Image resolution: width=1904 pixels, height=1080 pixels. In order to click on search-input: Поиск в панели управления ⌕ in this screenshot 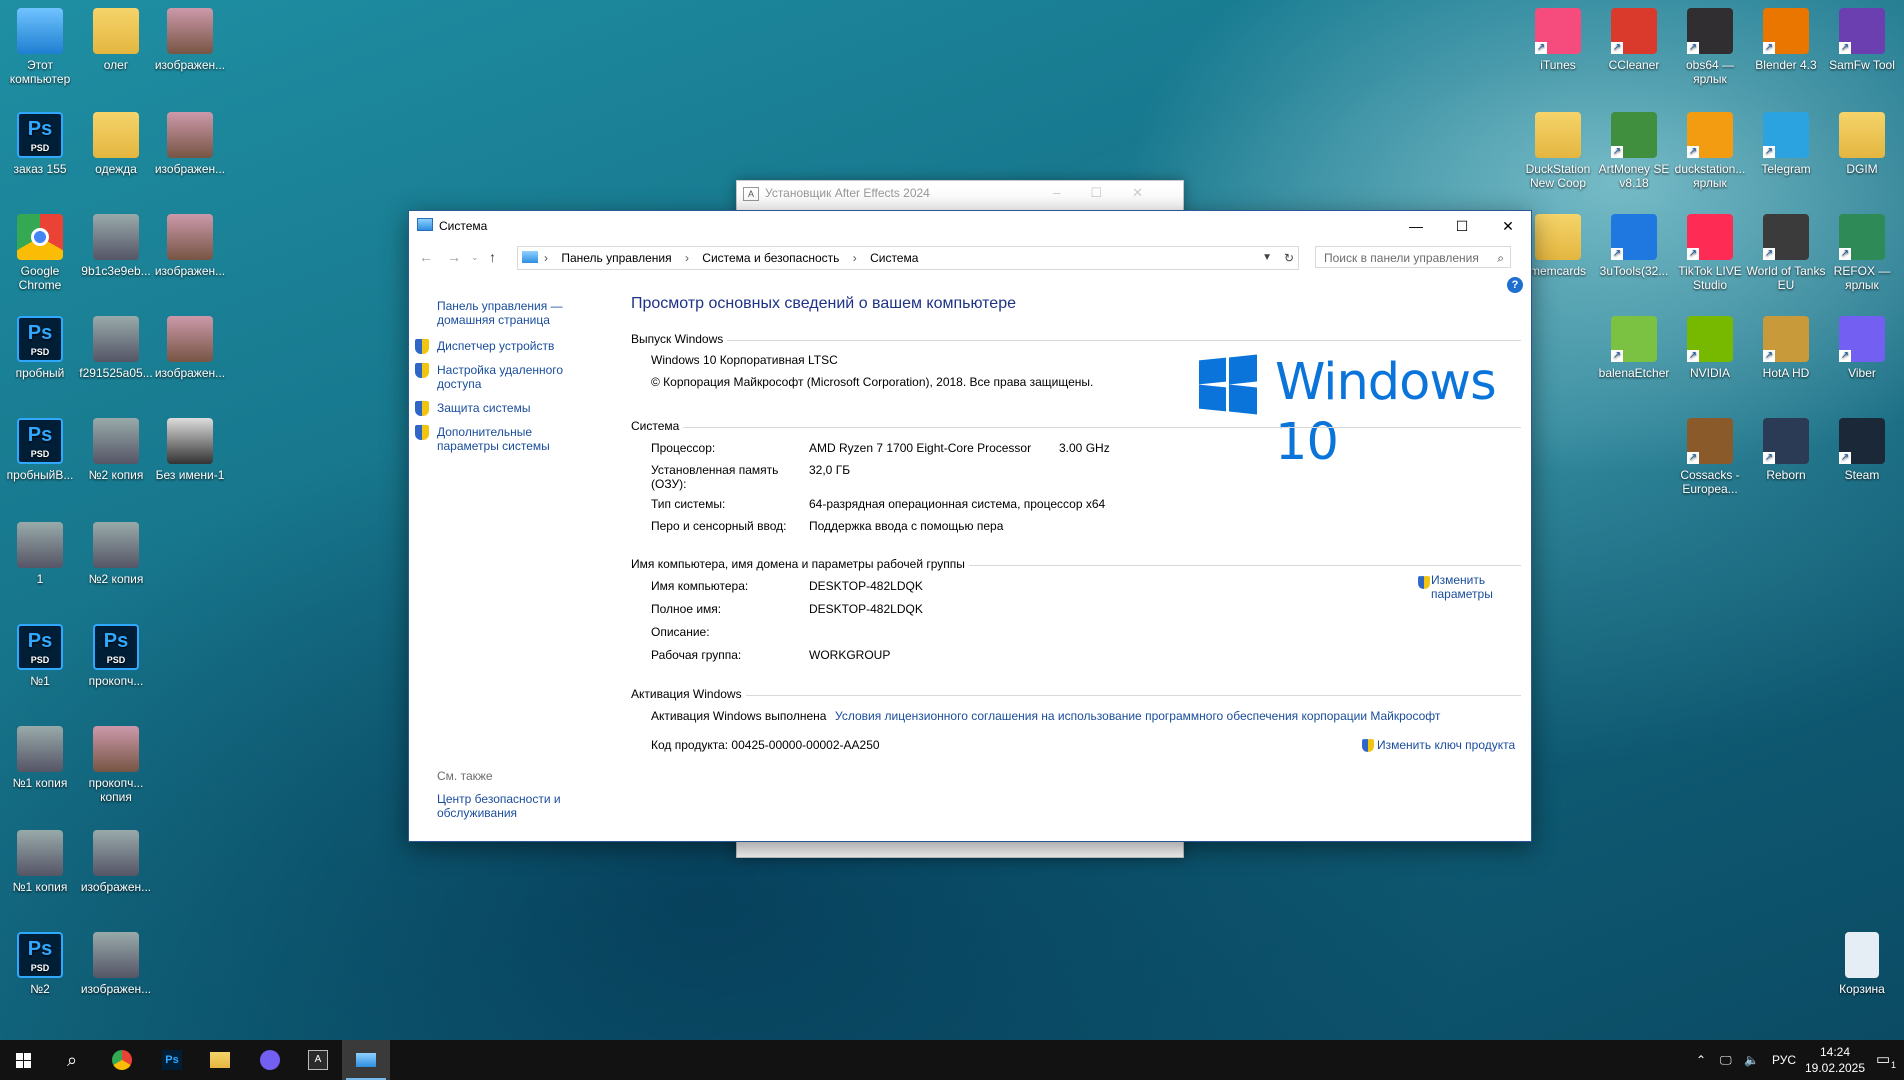, I will do `click(1413, 257)`.